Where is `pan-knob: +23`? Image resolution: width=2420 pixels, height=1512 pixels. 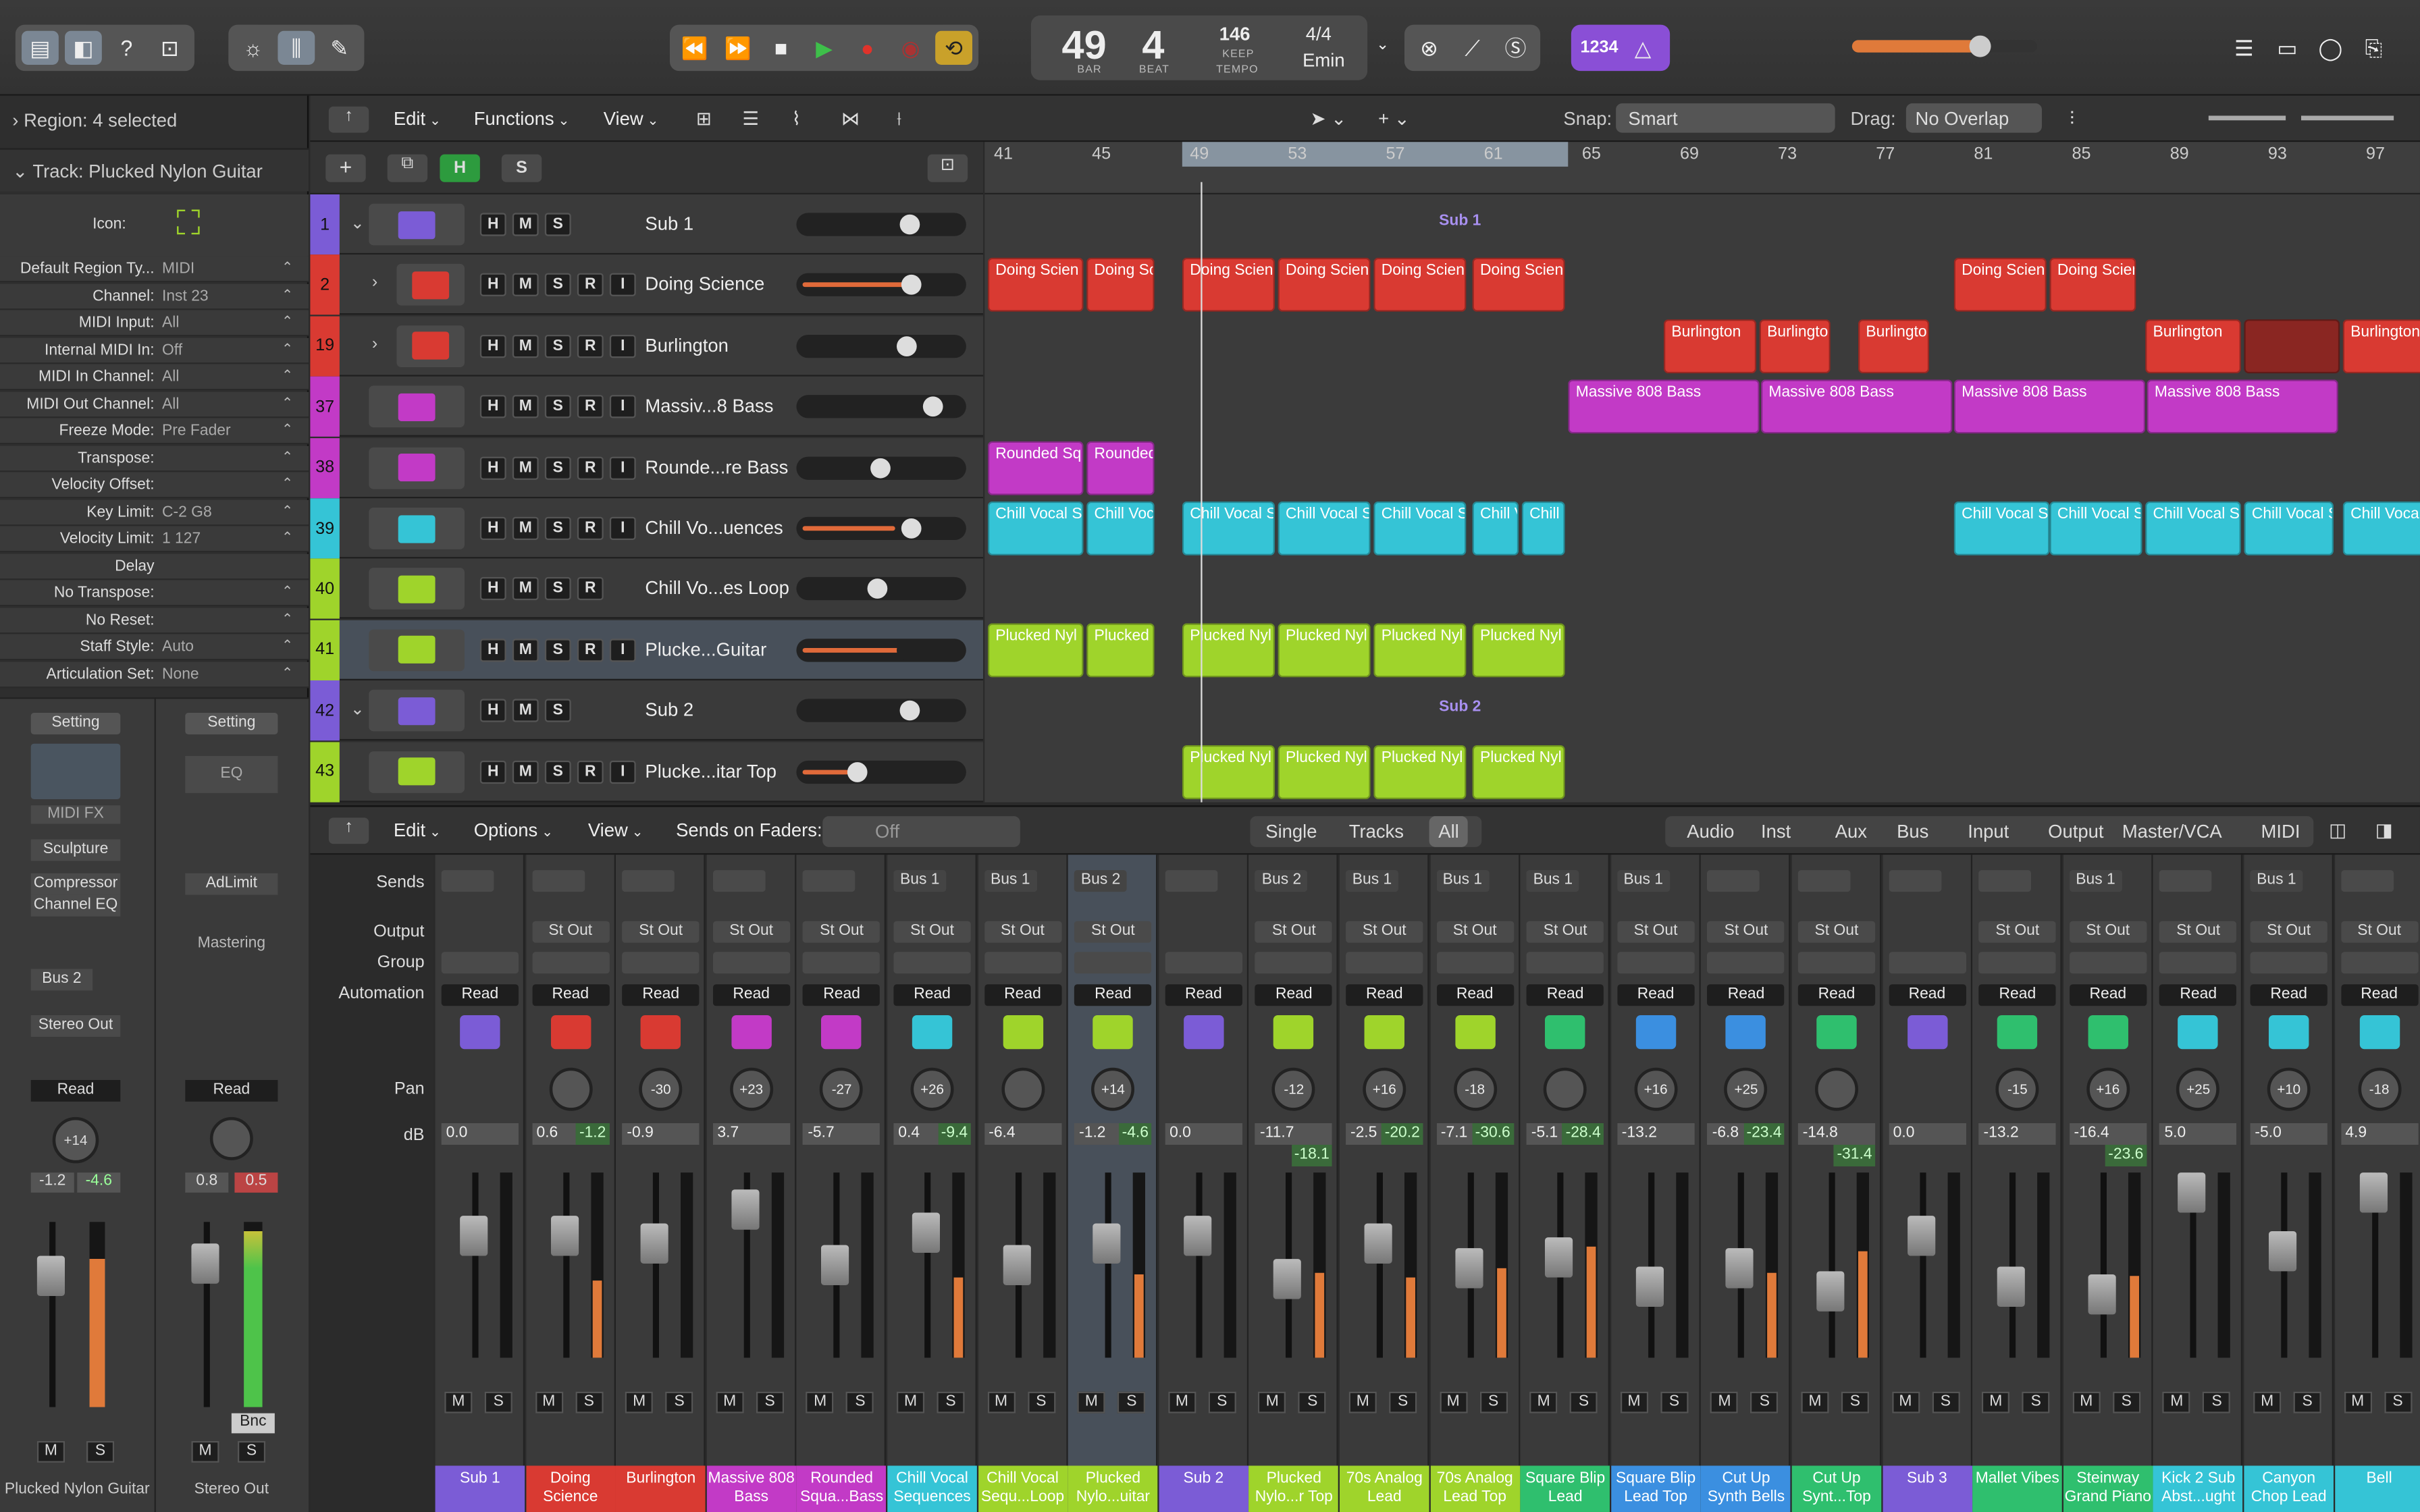
pan-knob: +23 is located at coordinates (751, 1089).